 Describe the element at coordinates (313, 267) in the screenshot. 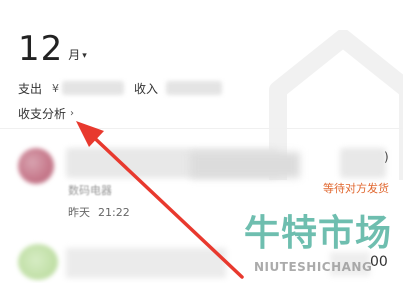

I see `watermark-english: NIUTESHICHANG` at that location.